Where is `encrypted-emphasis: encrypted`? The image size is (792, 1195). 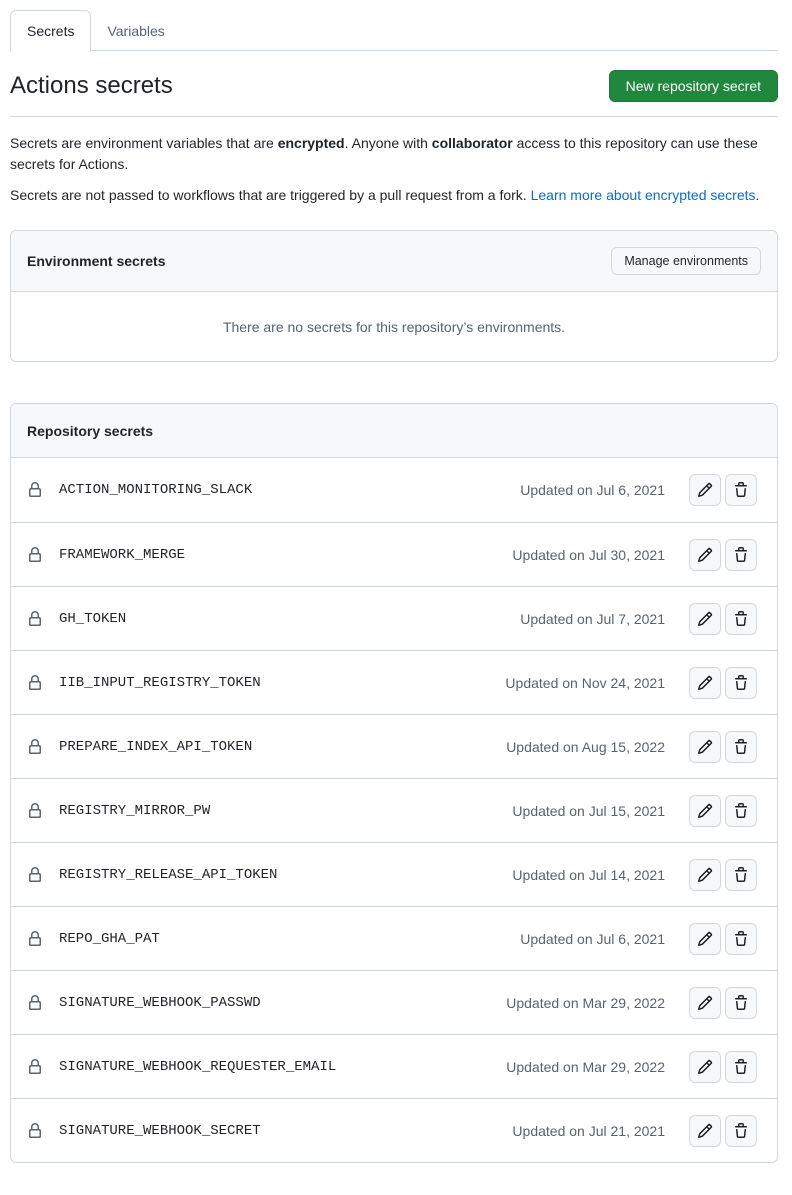
encrypted-emphasis: encrypted is located at coordinates (311, 143).